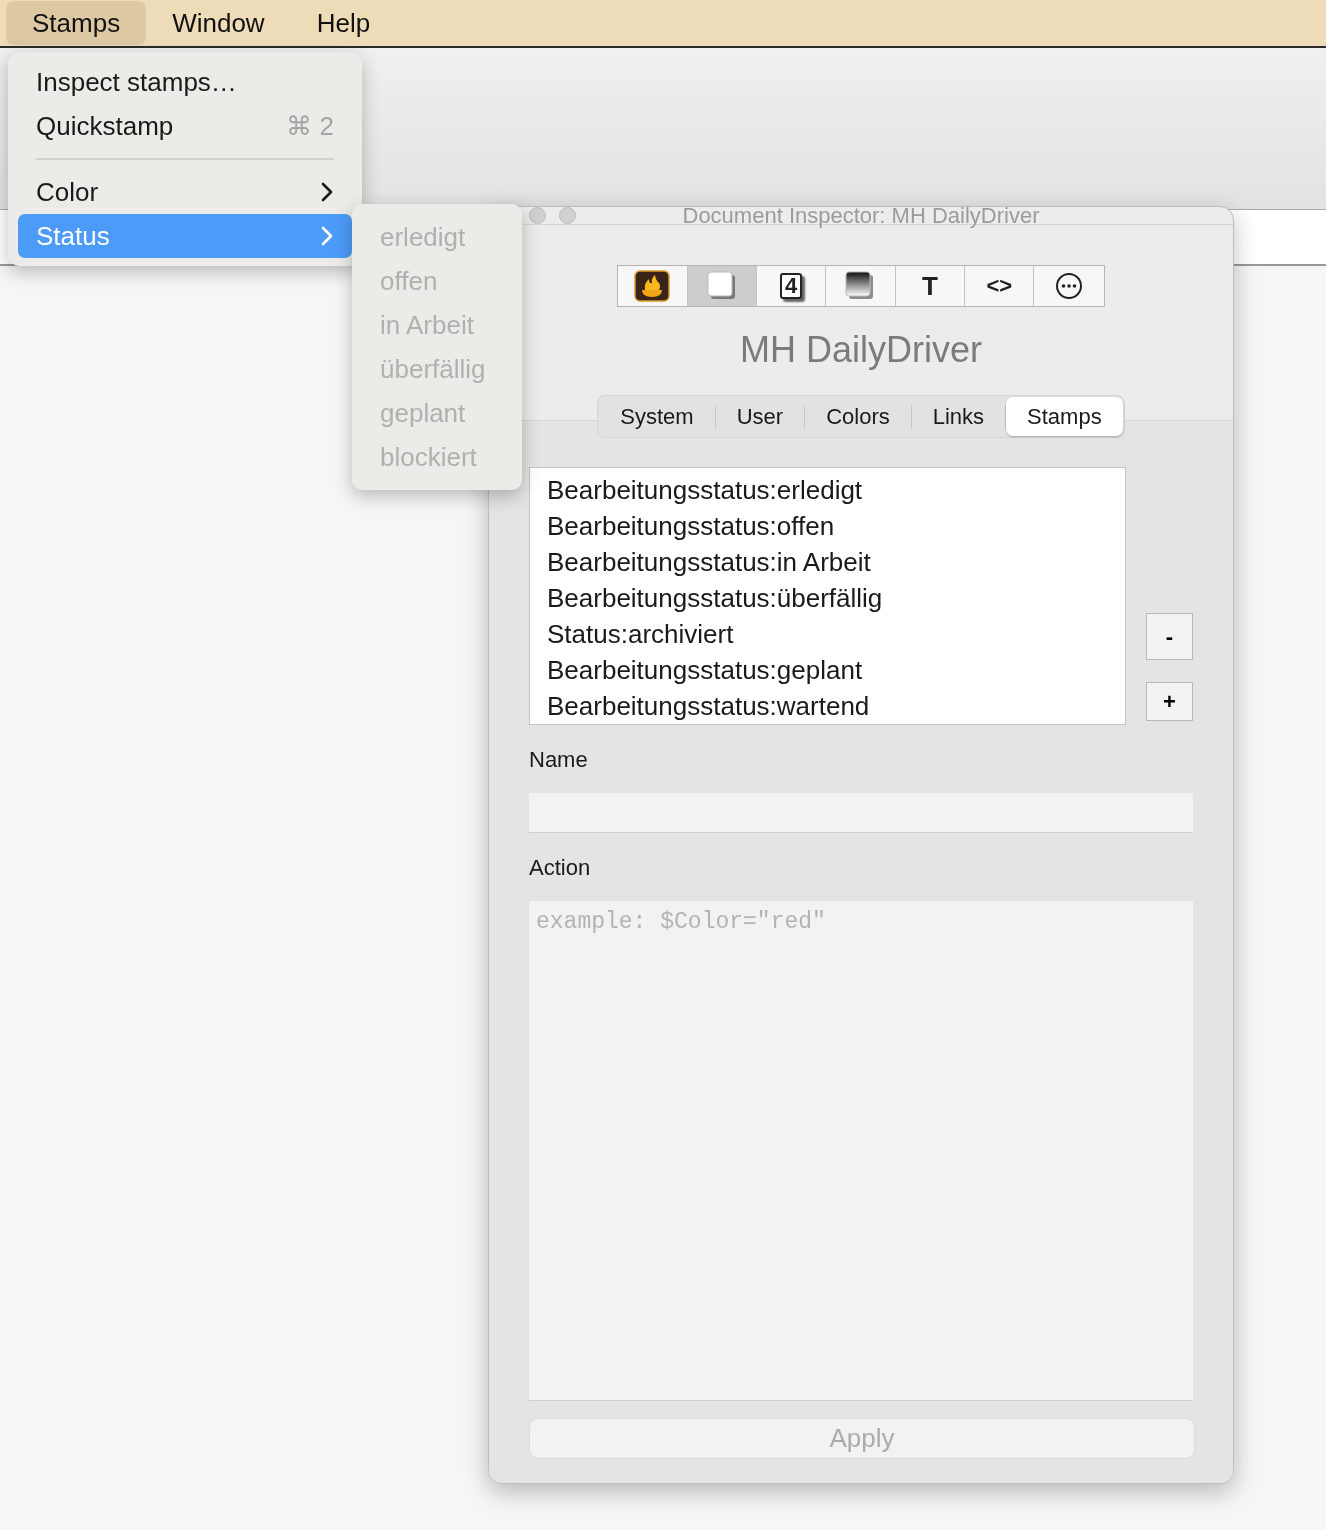  What do you see at coordinates (1064, 416) in the screenshot?
I see `tab: Stamps` at bounding box center [1064, 416].